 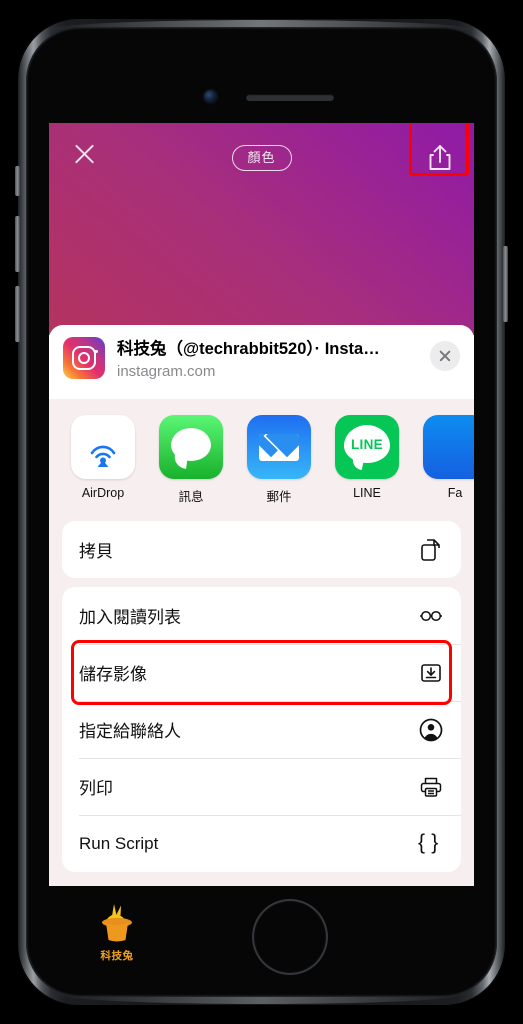 I want to click on action-row-save-image: 儲存影像, so click(x=261, y=672).